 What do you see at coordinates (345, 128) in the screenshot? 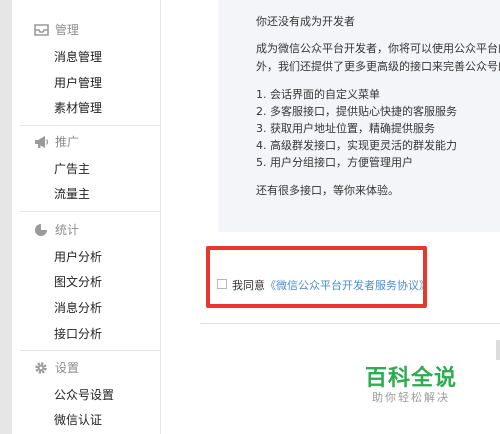
I see `feature-list-item: 3. 获取用户地址位置，精确提供服务` at bounding box center [345, 128].